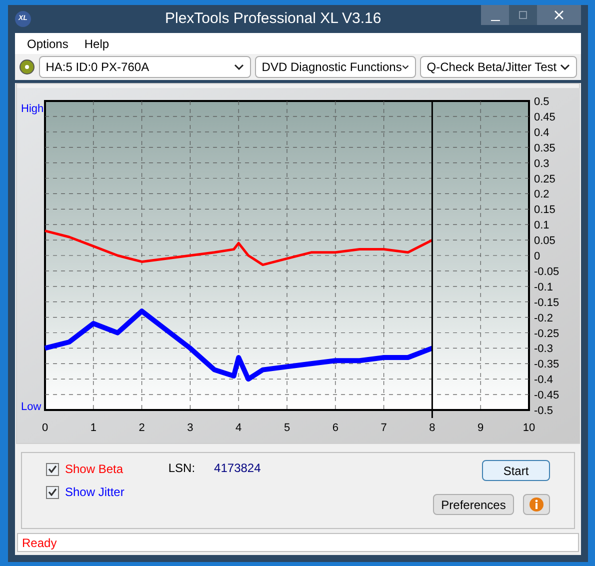  Describe the element at coordinates (432, 428) in the screenshot. I see `x-tick-label: 8` at that location.